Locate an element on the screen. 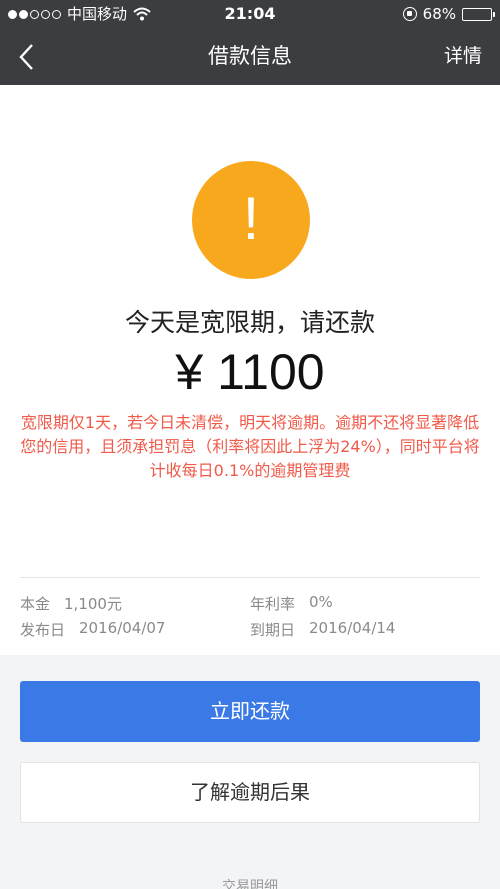 This screenshot has width=500, height=889. principal-label: 本金 is located at coordinates (35, 604).